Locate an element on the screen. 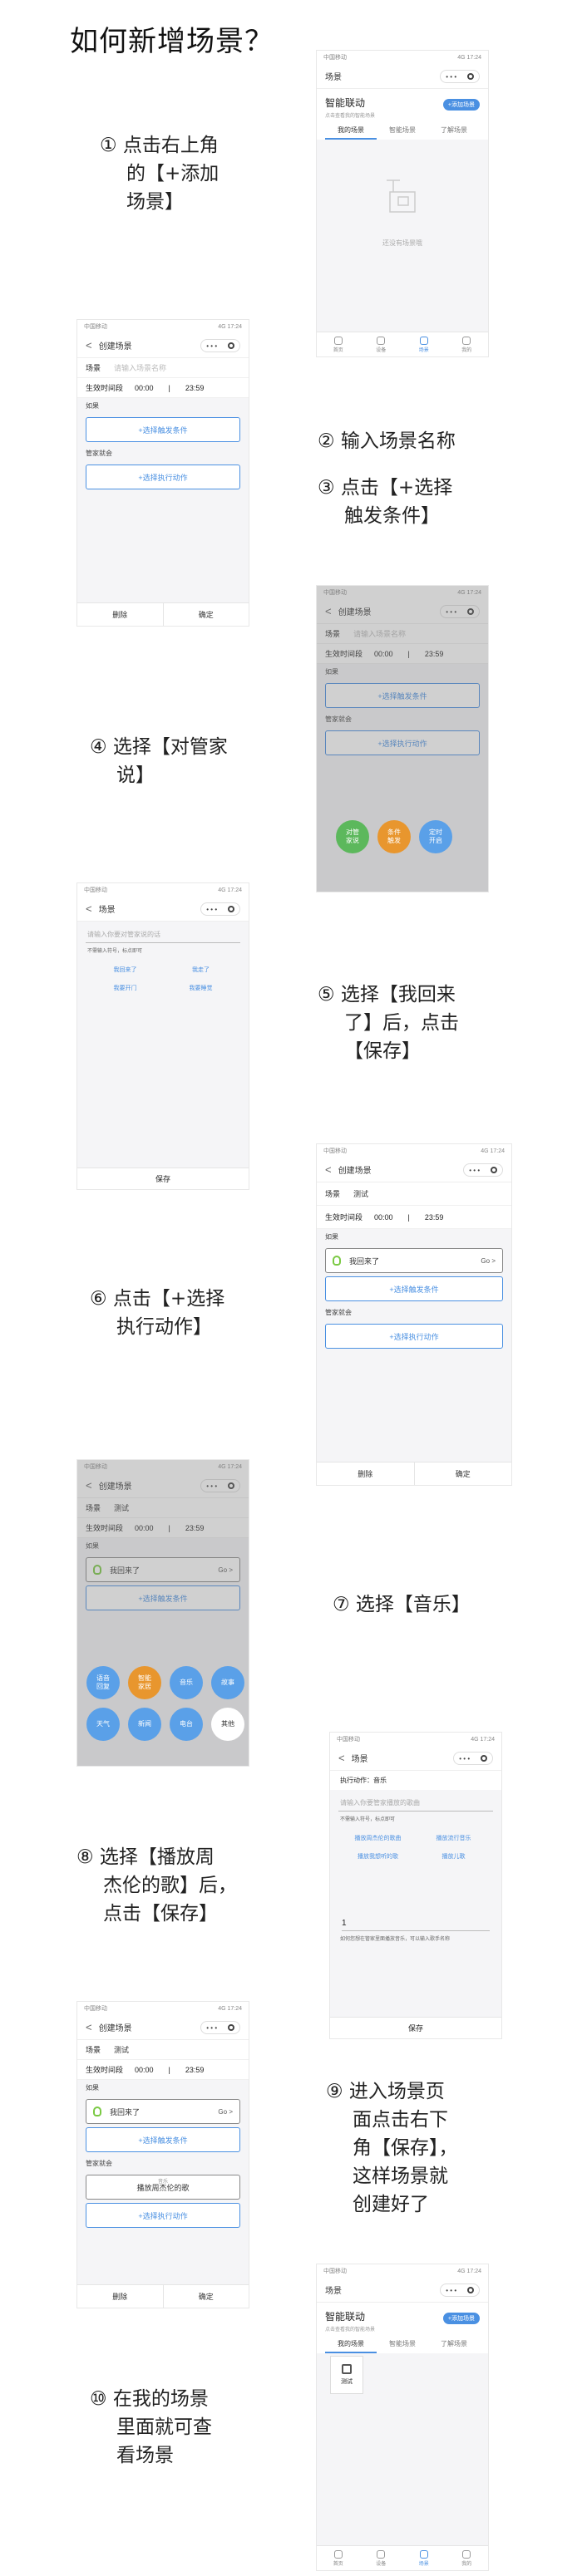 This screenshot has height=2576, width=582. home-icon is located at coordinates (338, 341).